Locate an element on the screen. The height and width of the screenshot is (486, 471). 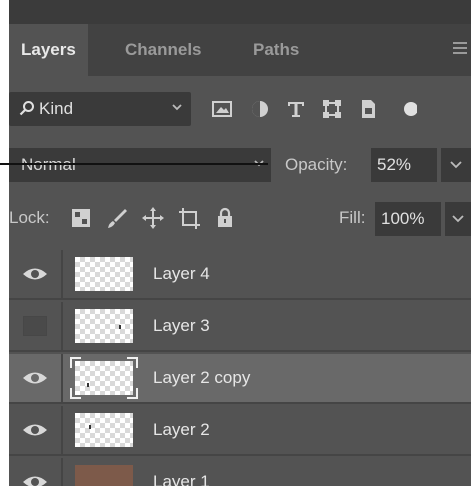
panel-title-bar is located at coordinates (240, 12).